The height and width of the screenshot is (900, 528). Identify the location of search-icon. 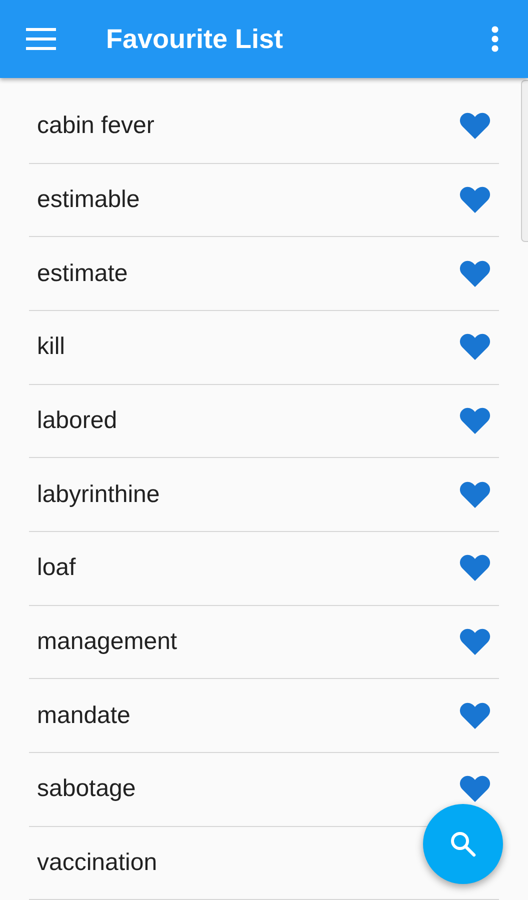
(463, 844).